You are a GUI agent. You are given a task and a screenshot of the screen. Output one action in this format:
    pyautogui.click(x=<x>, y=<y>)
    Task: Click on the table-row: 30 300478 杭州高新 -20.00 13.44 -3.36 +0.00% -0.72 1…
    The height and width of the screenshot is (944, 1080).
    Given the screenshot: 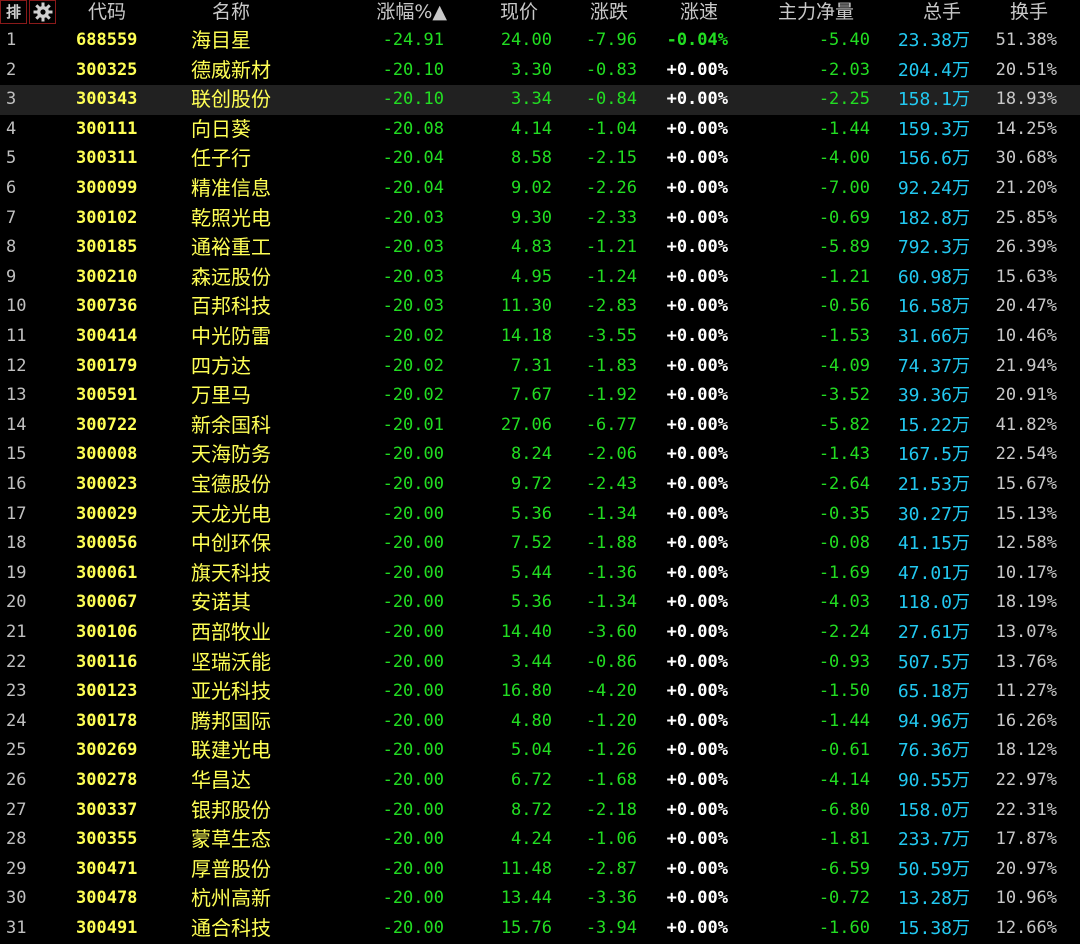 What is the action you would take?
    pyautogui.click(x=540, y=899)
    